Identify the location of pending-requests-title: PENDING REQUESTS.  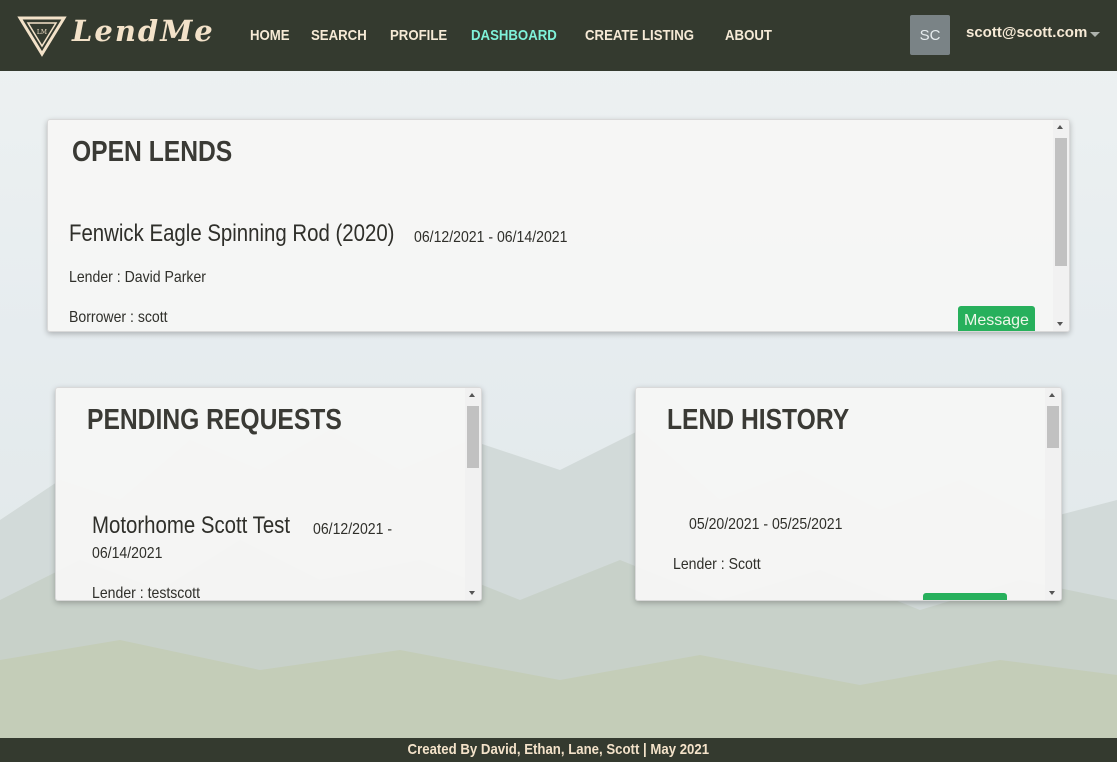
(214, 420).